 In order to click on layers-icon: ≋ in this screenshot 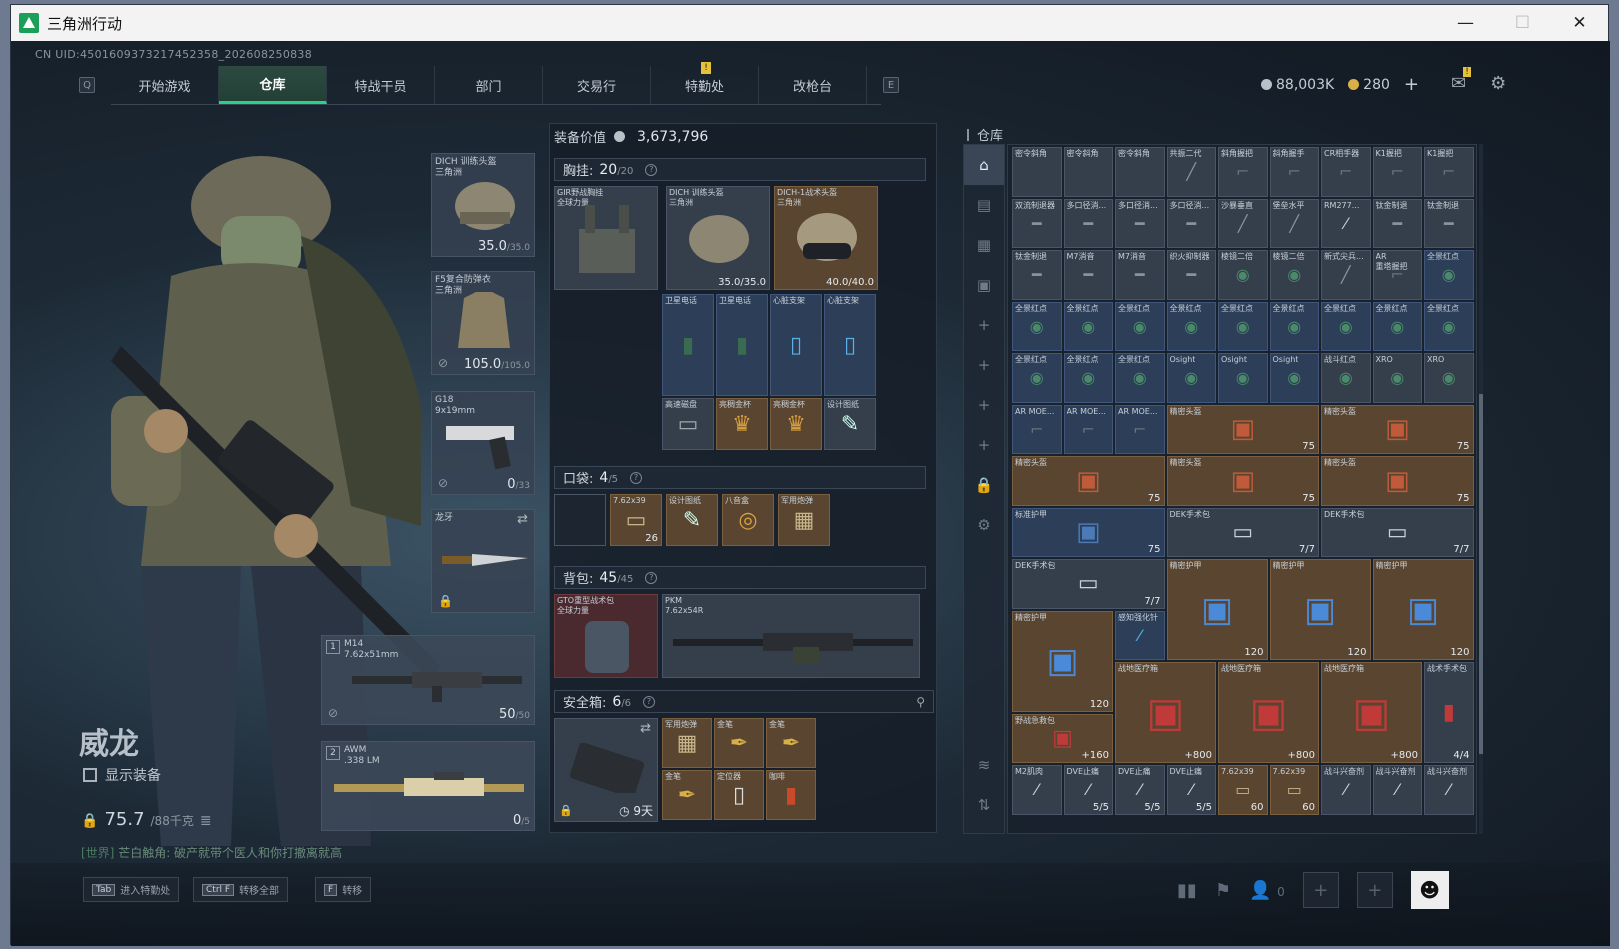, I will do `click(984, 765)`.